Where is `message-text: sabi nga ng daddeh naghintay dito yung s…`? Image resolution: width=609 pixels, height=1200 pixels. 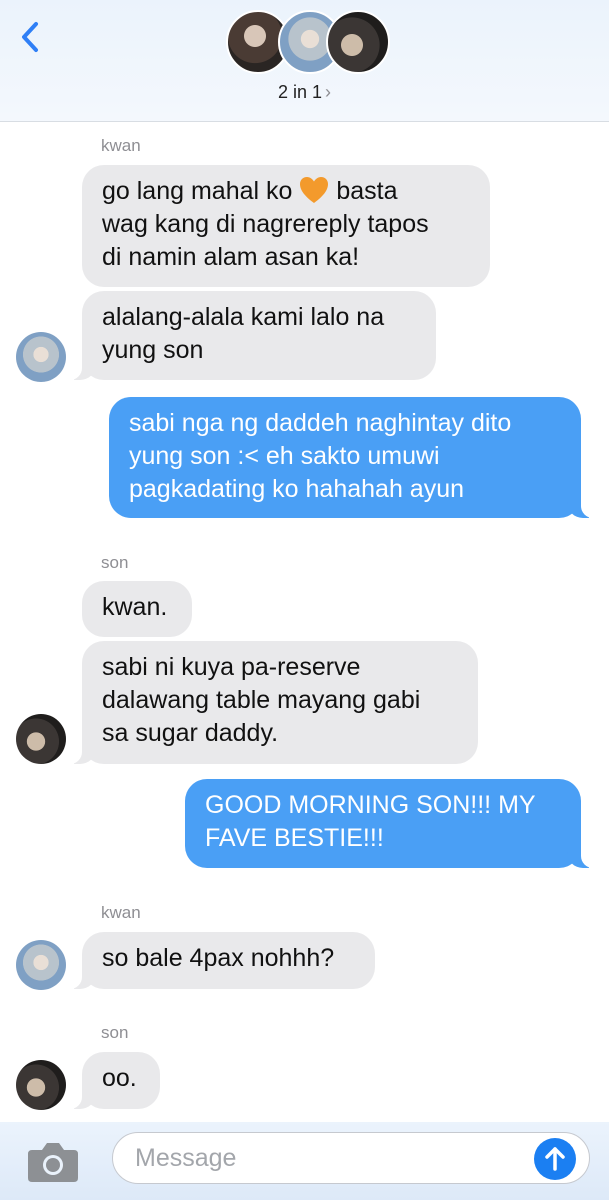 message-text: sabi nga ng daddeh naghintay dito yung s… is located at coordinates (320, 456).